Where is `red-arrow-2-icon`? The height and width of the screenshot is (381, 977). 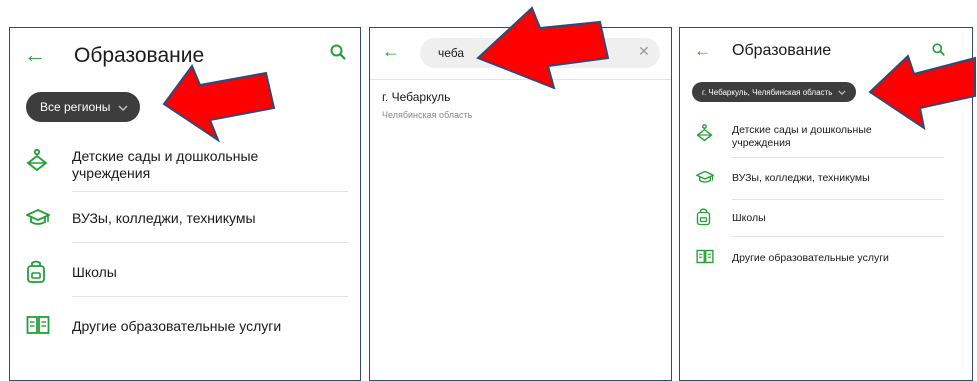 red-arrow-2-icon is located at coordinates (543, 48).